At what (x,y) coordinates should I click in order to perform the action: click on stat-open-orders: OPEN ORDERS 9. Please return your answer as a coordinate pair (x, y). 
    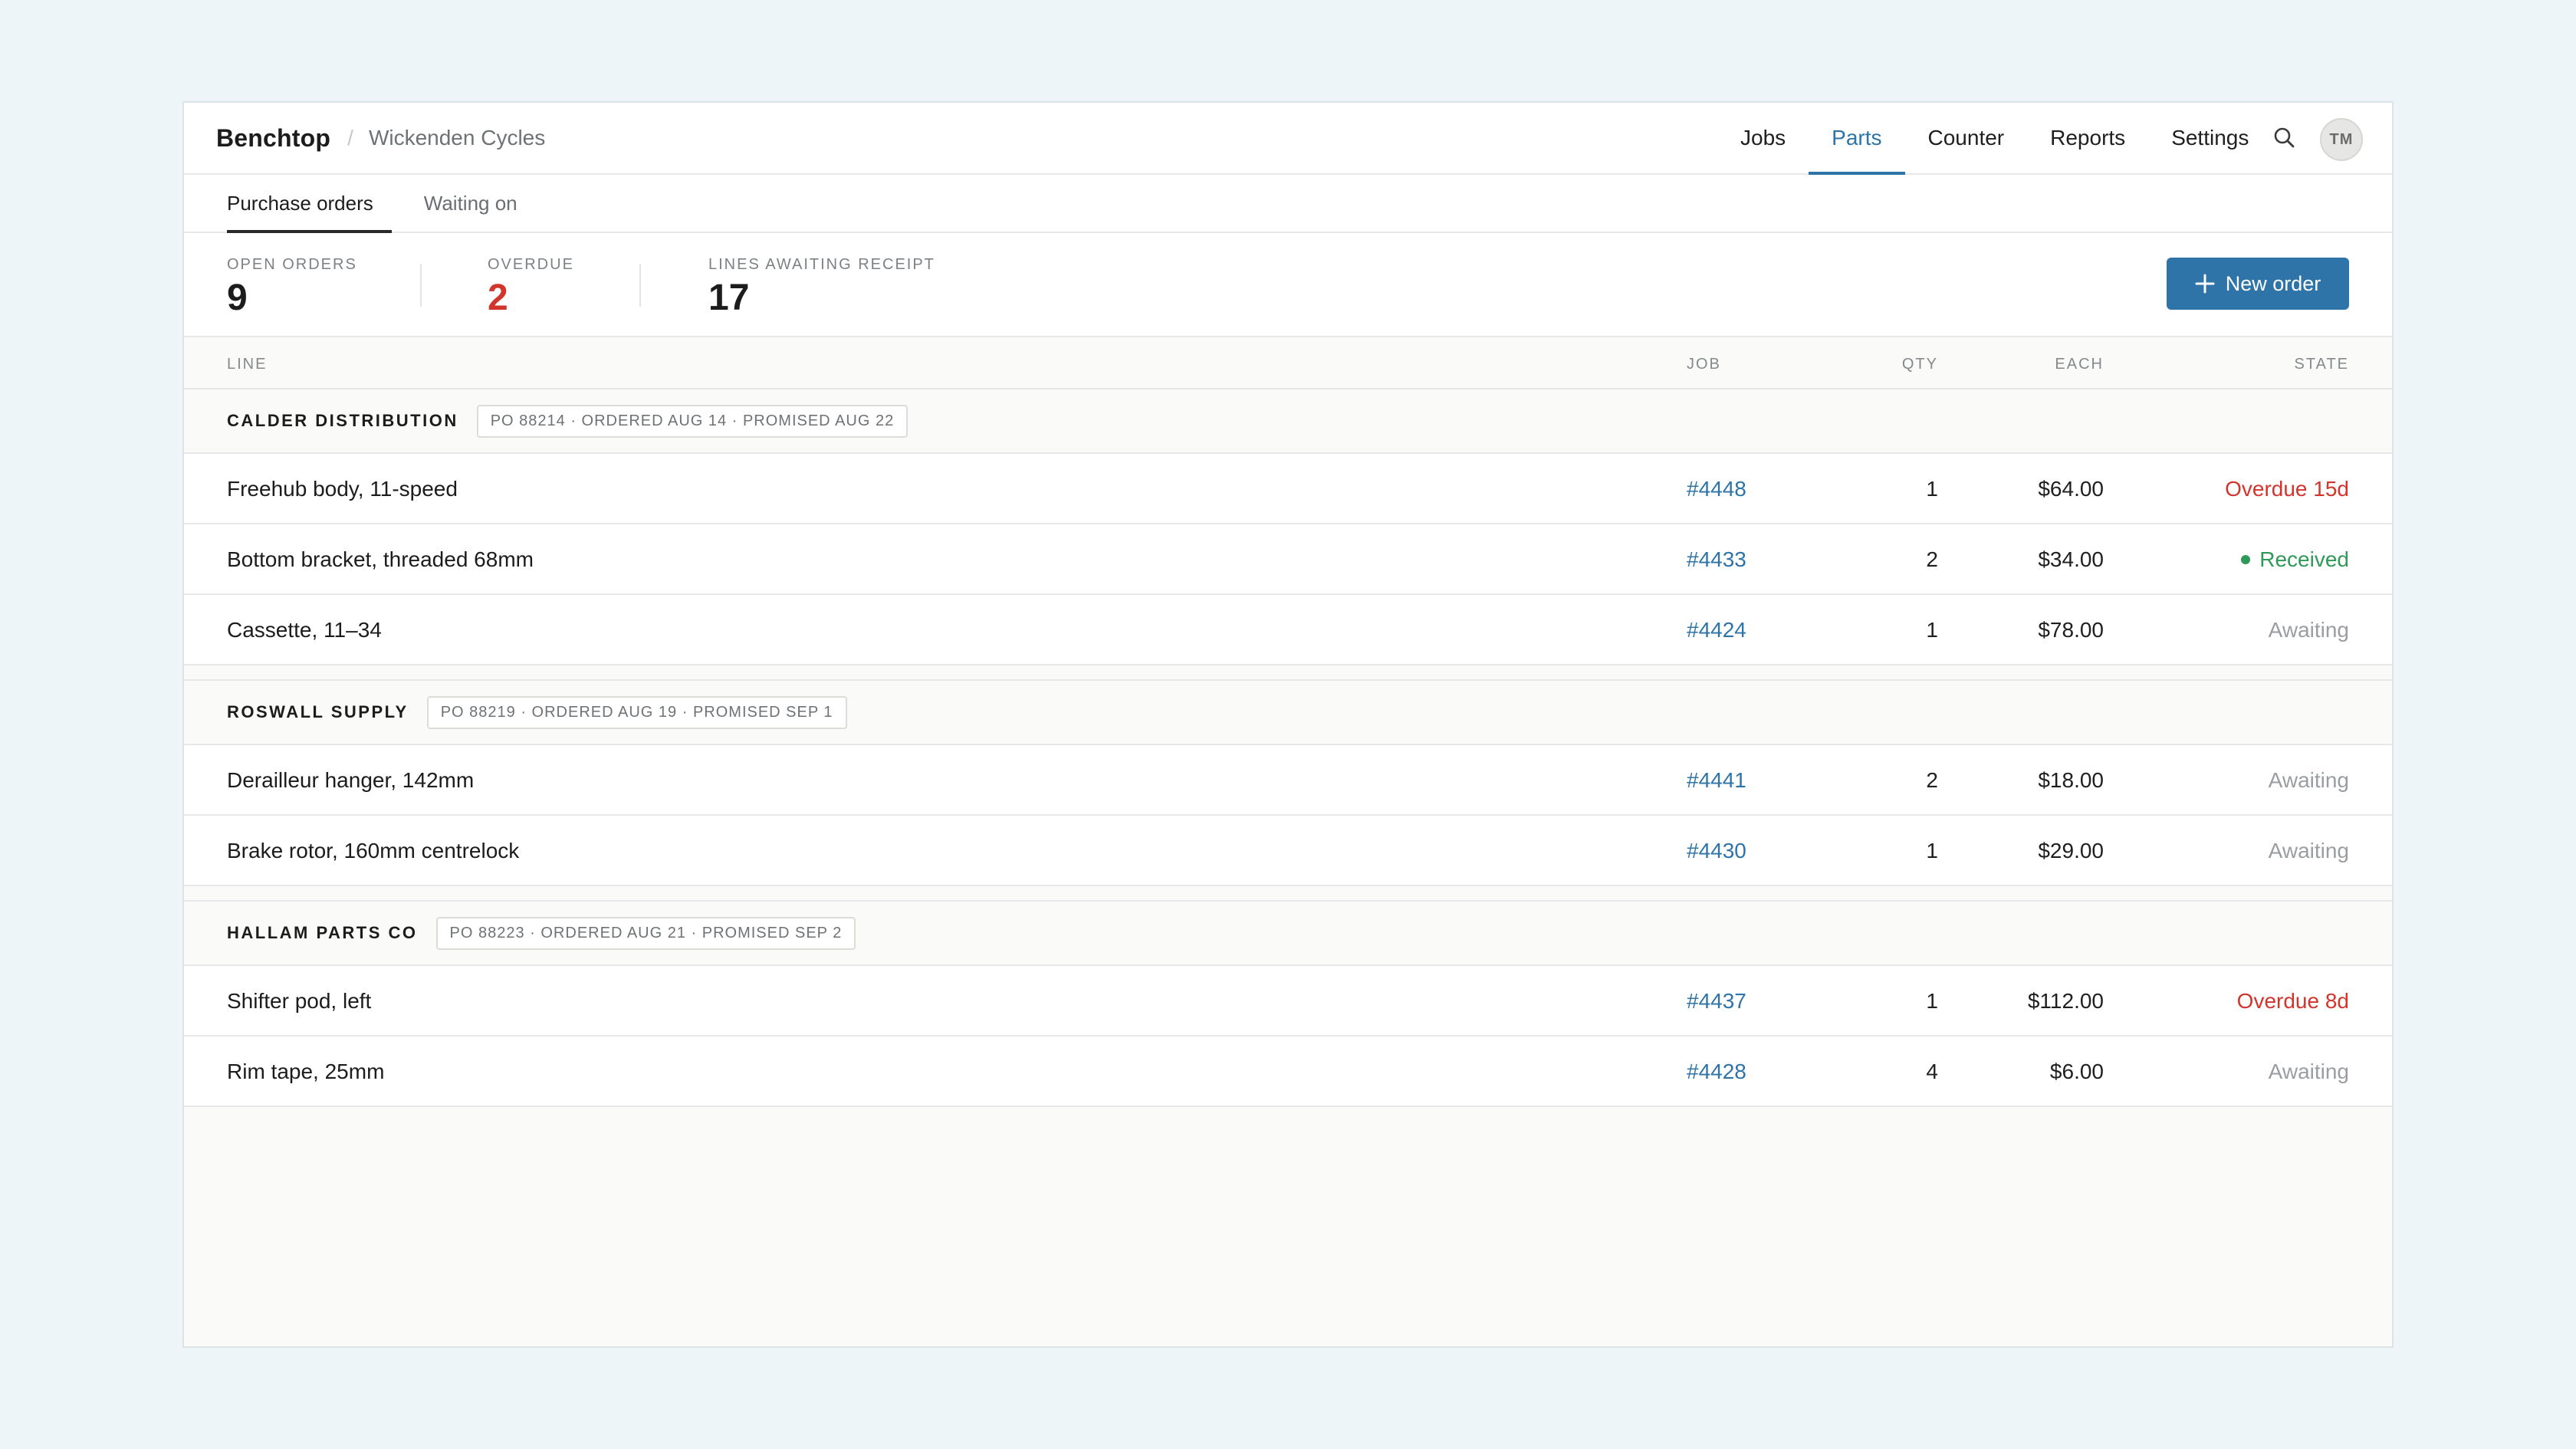
    Looking at the image, I should click on (292, 287).